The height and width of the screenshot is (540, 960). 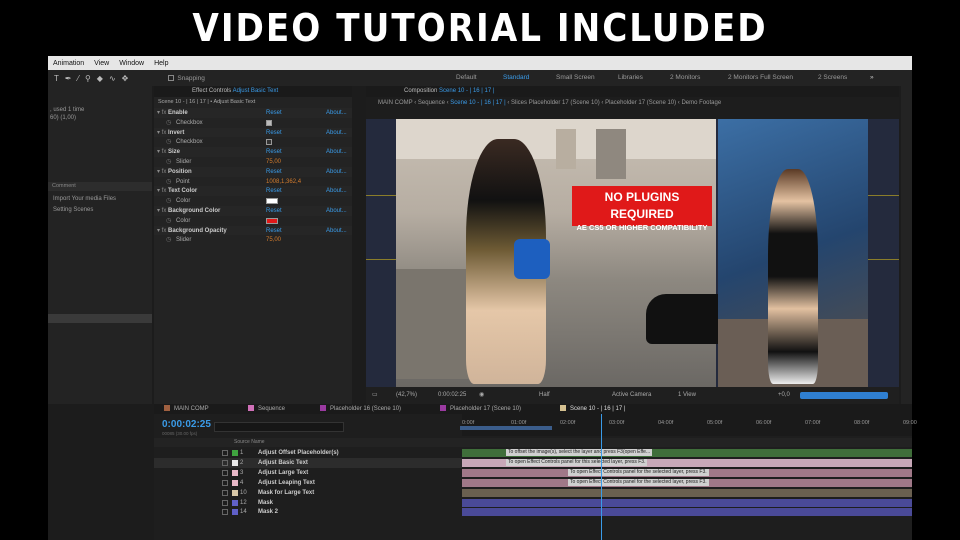 I want to click on menu-animation: Animation, so click(x=68, y=63).